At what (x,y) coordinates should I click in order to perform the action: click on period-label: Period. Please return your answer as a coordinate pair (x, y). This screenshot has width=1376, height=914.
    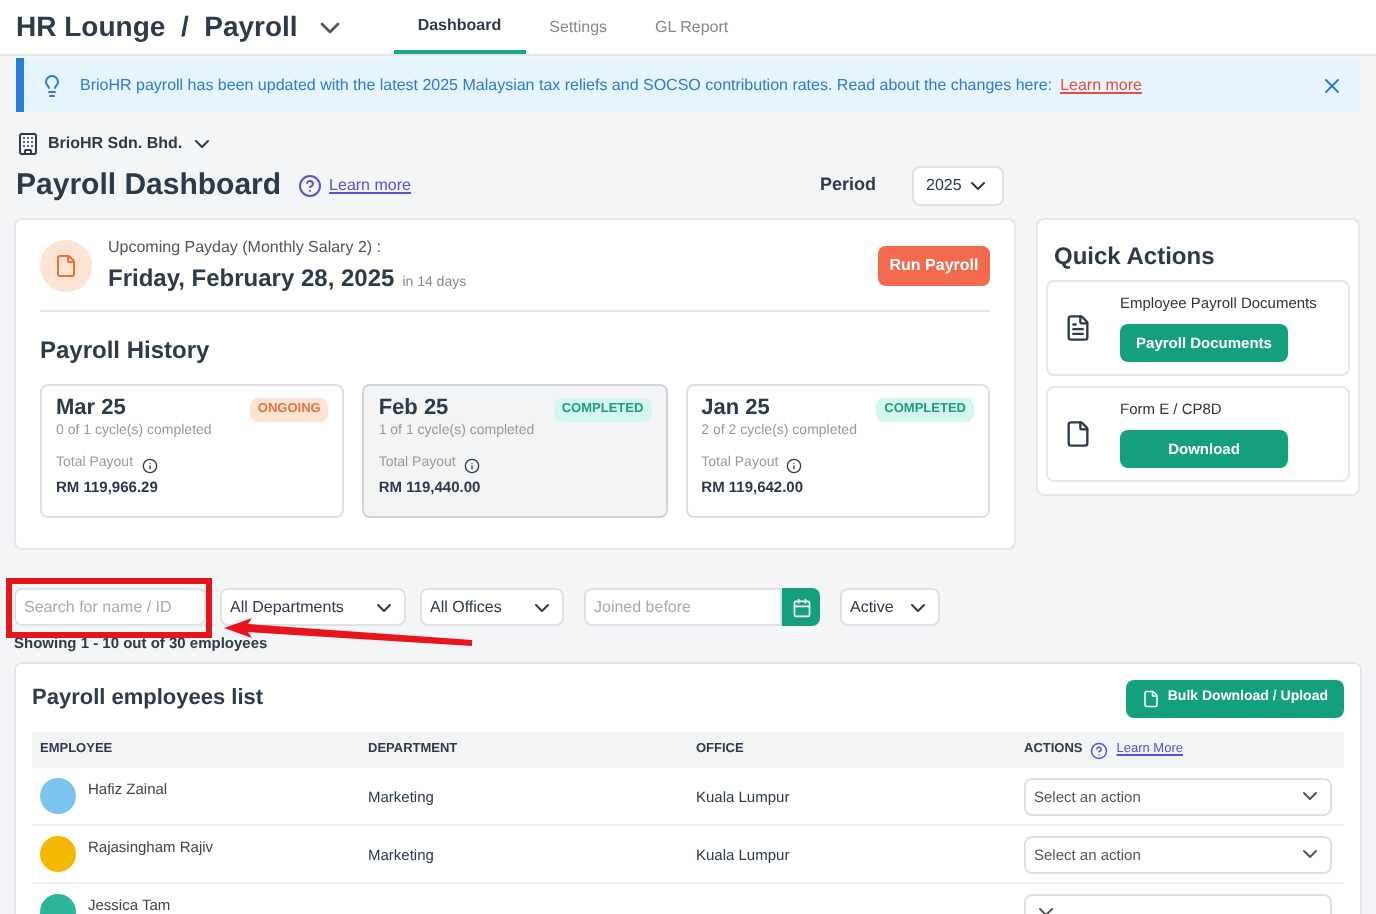
    Looking at the image, I should click on (847, 185).